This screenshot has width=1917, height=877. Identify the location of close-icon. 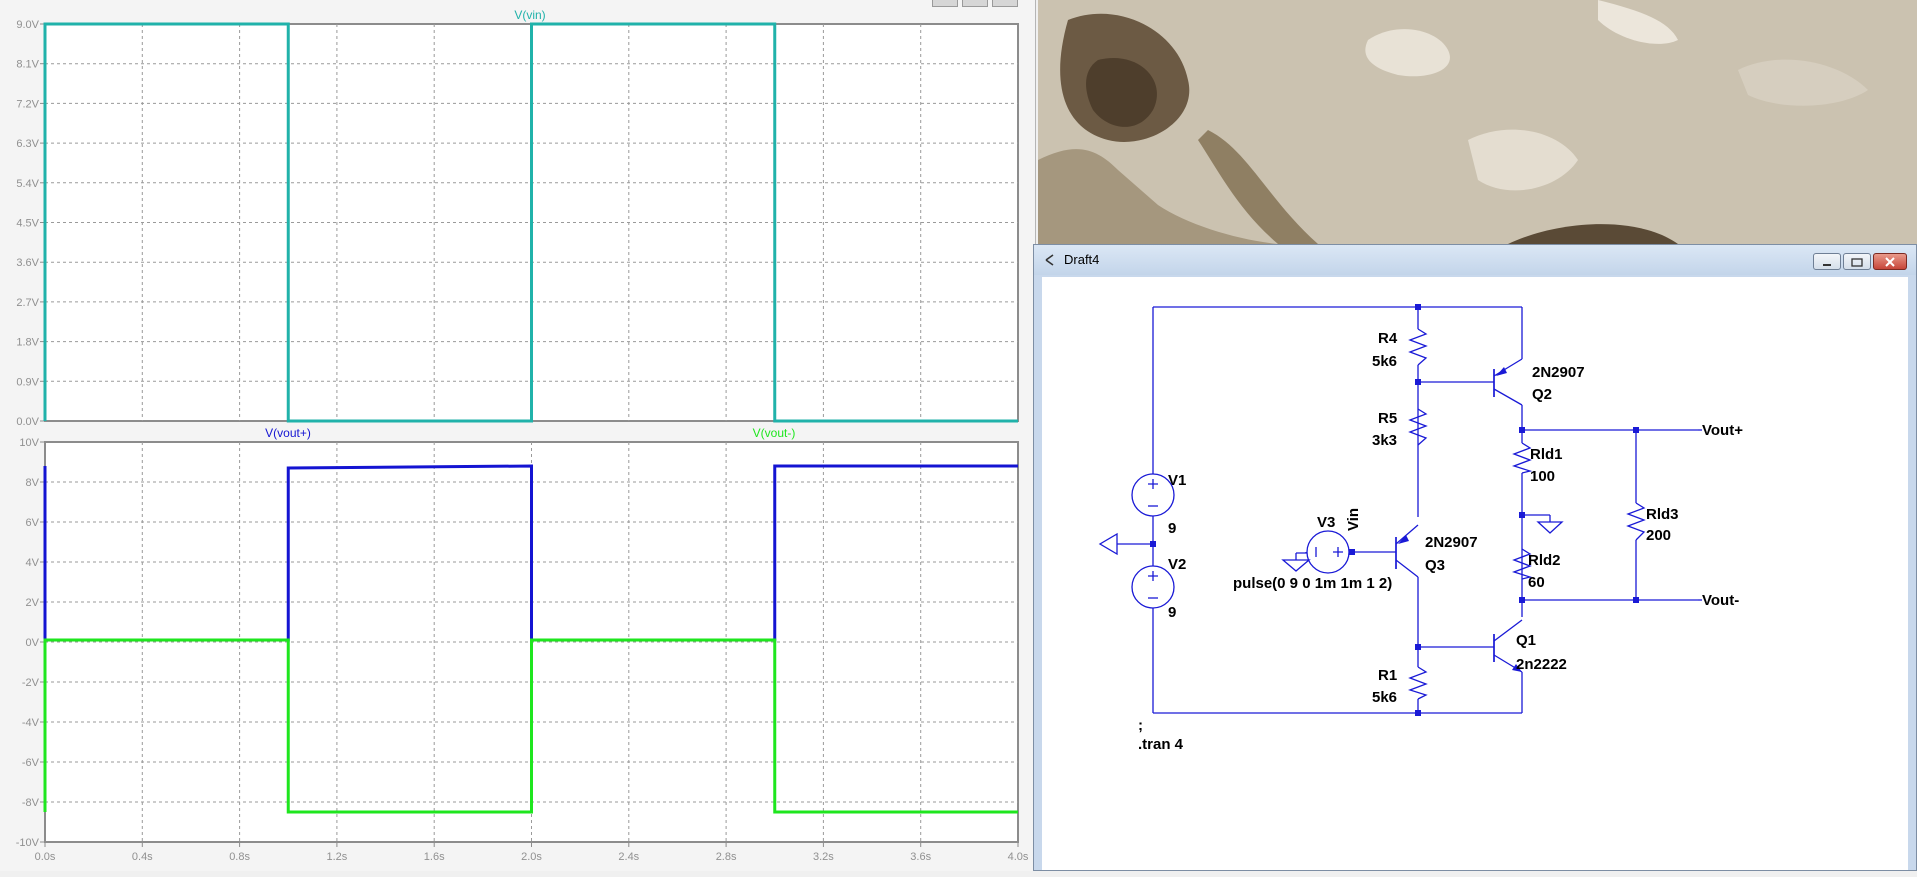
(1890, 261).